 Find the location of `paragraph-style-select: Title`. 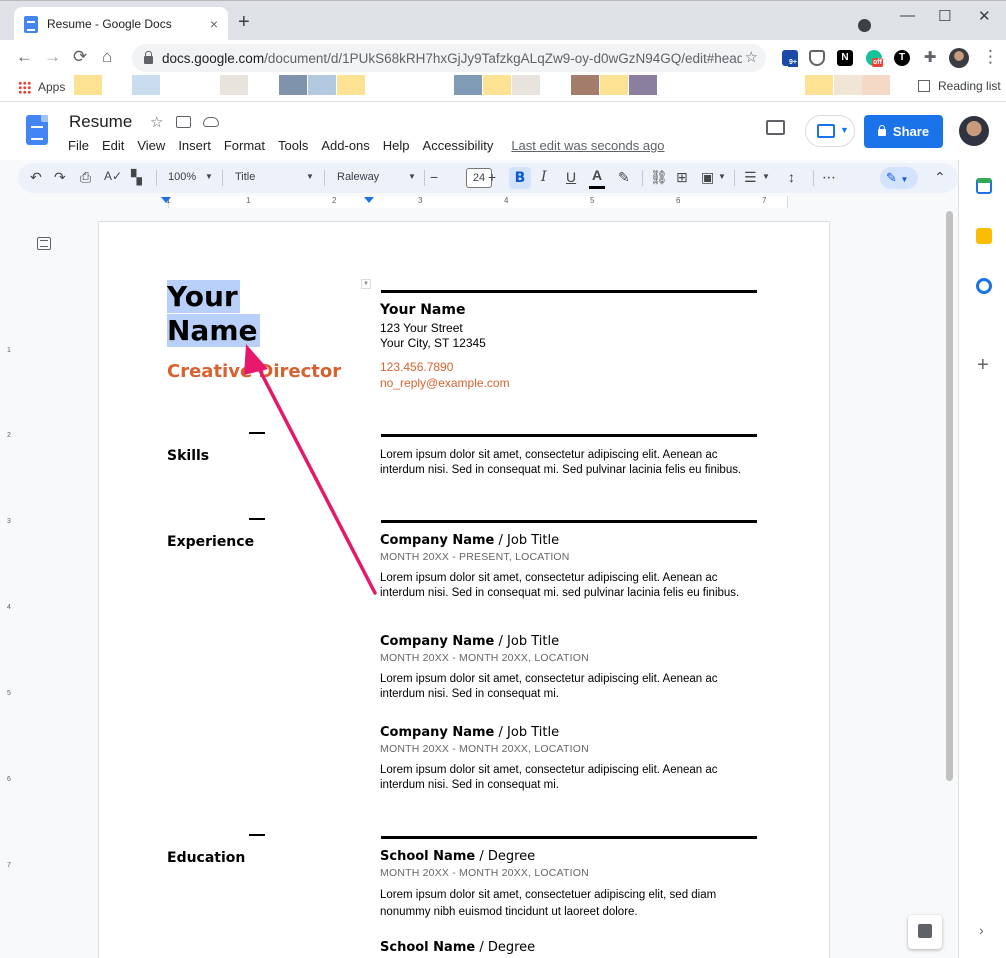

paragraph-style-select: Title is located at coordinates (245, 177).